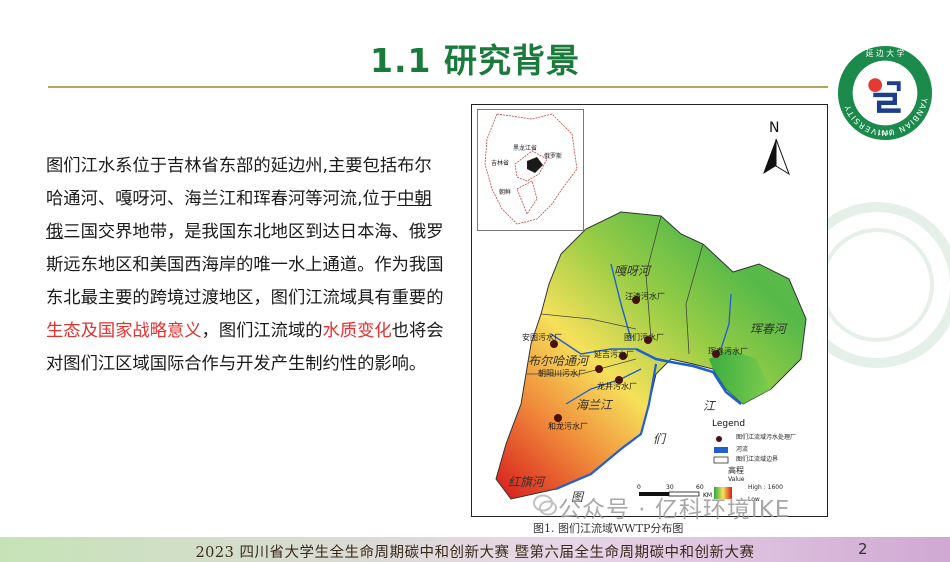  What do you see at coordinates (644, 337) in the screenshot?
I see `plant-label-tumen: 图们污水厂` at bounding box center [644, 337].